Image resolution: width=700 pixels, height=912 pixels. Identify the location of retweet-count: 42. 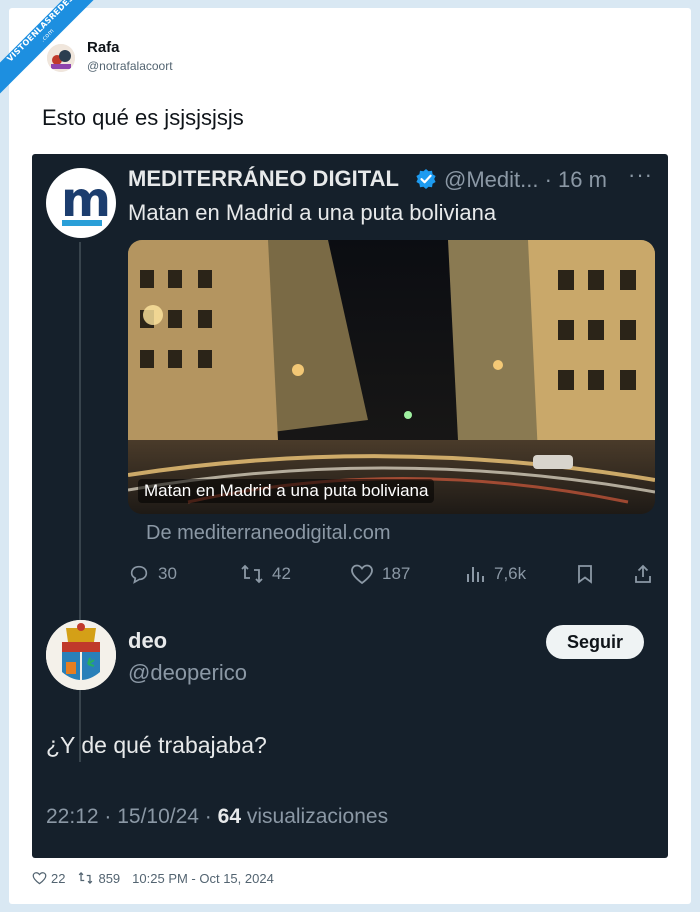
(281, 573).